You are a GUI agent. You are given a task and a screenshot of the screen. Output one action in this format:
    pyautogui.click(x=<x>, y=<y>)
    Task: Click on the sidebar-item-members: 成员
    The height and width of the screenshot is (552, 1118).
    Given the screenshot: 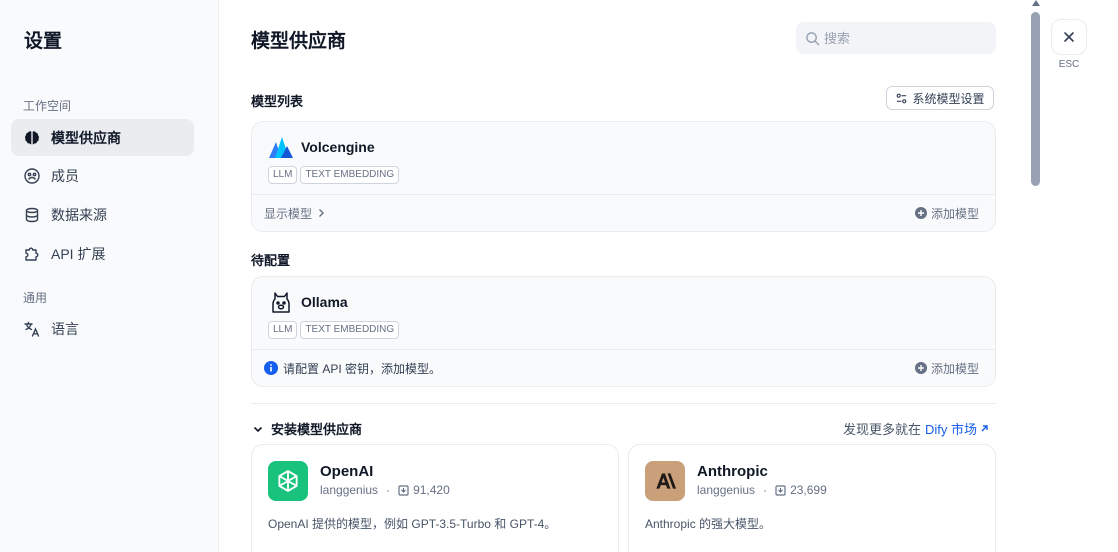 What is the action you would take?
    pyautogui.click(x=102, y=175)
    